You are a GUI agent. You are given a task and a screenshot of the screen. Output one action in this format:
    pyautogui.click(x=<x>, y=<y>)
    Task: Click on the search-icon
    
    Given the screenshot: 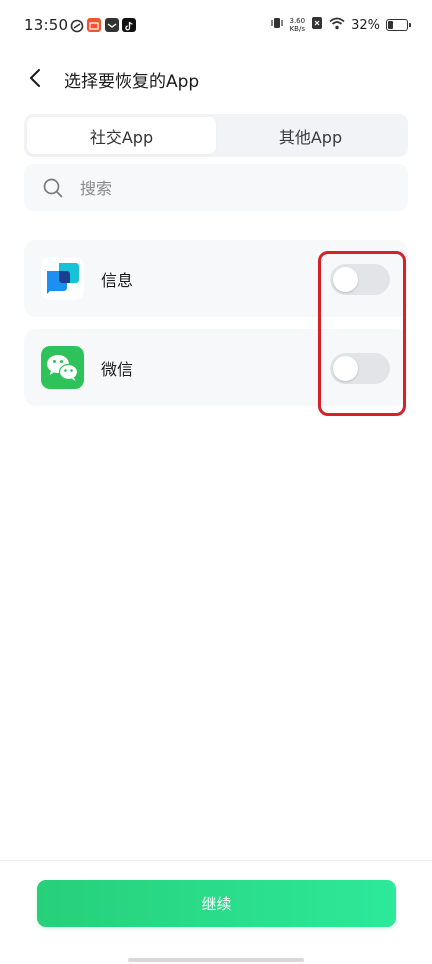 What is the action you would take?
    pyautogui.click(x=53, y=188)
    